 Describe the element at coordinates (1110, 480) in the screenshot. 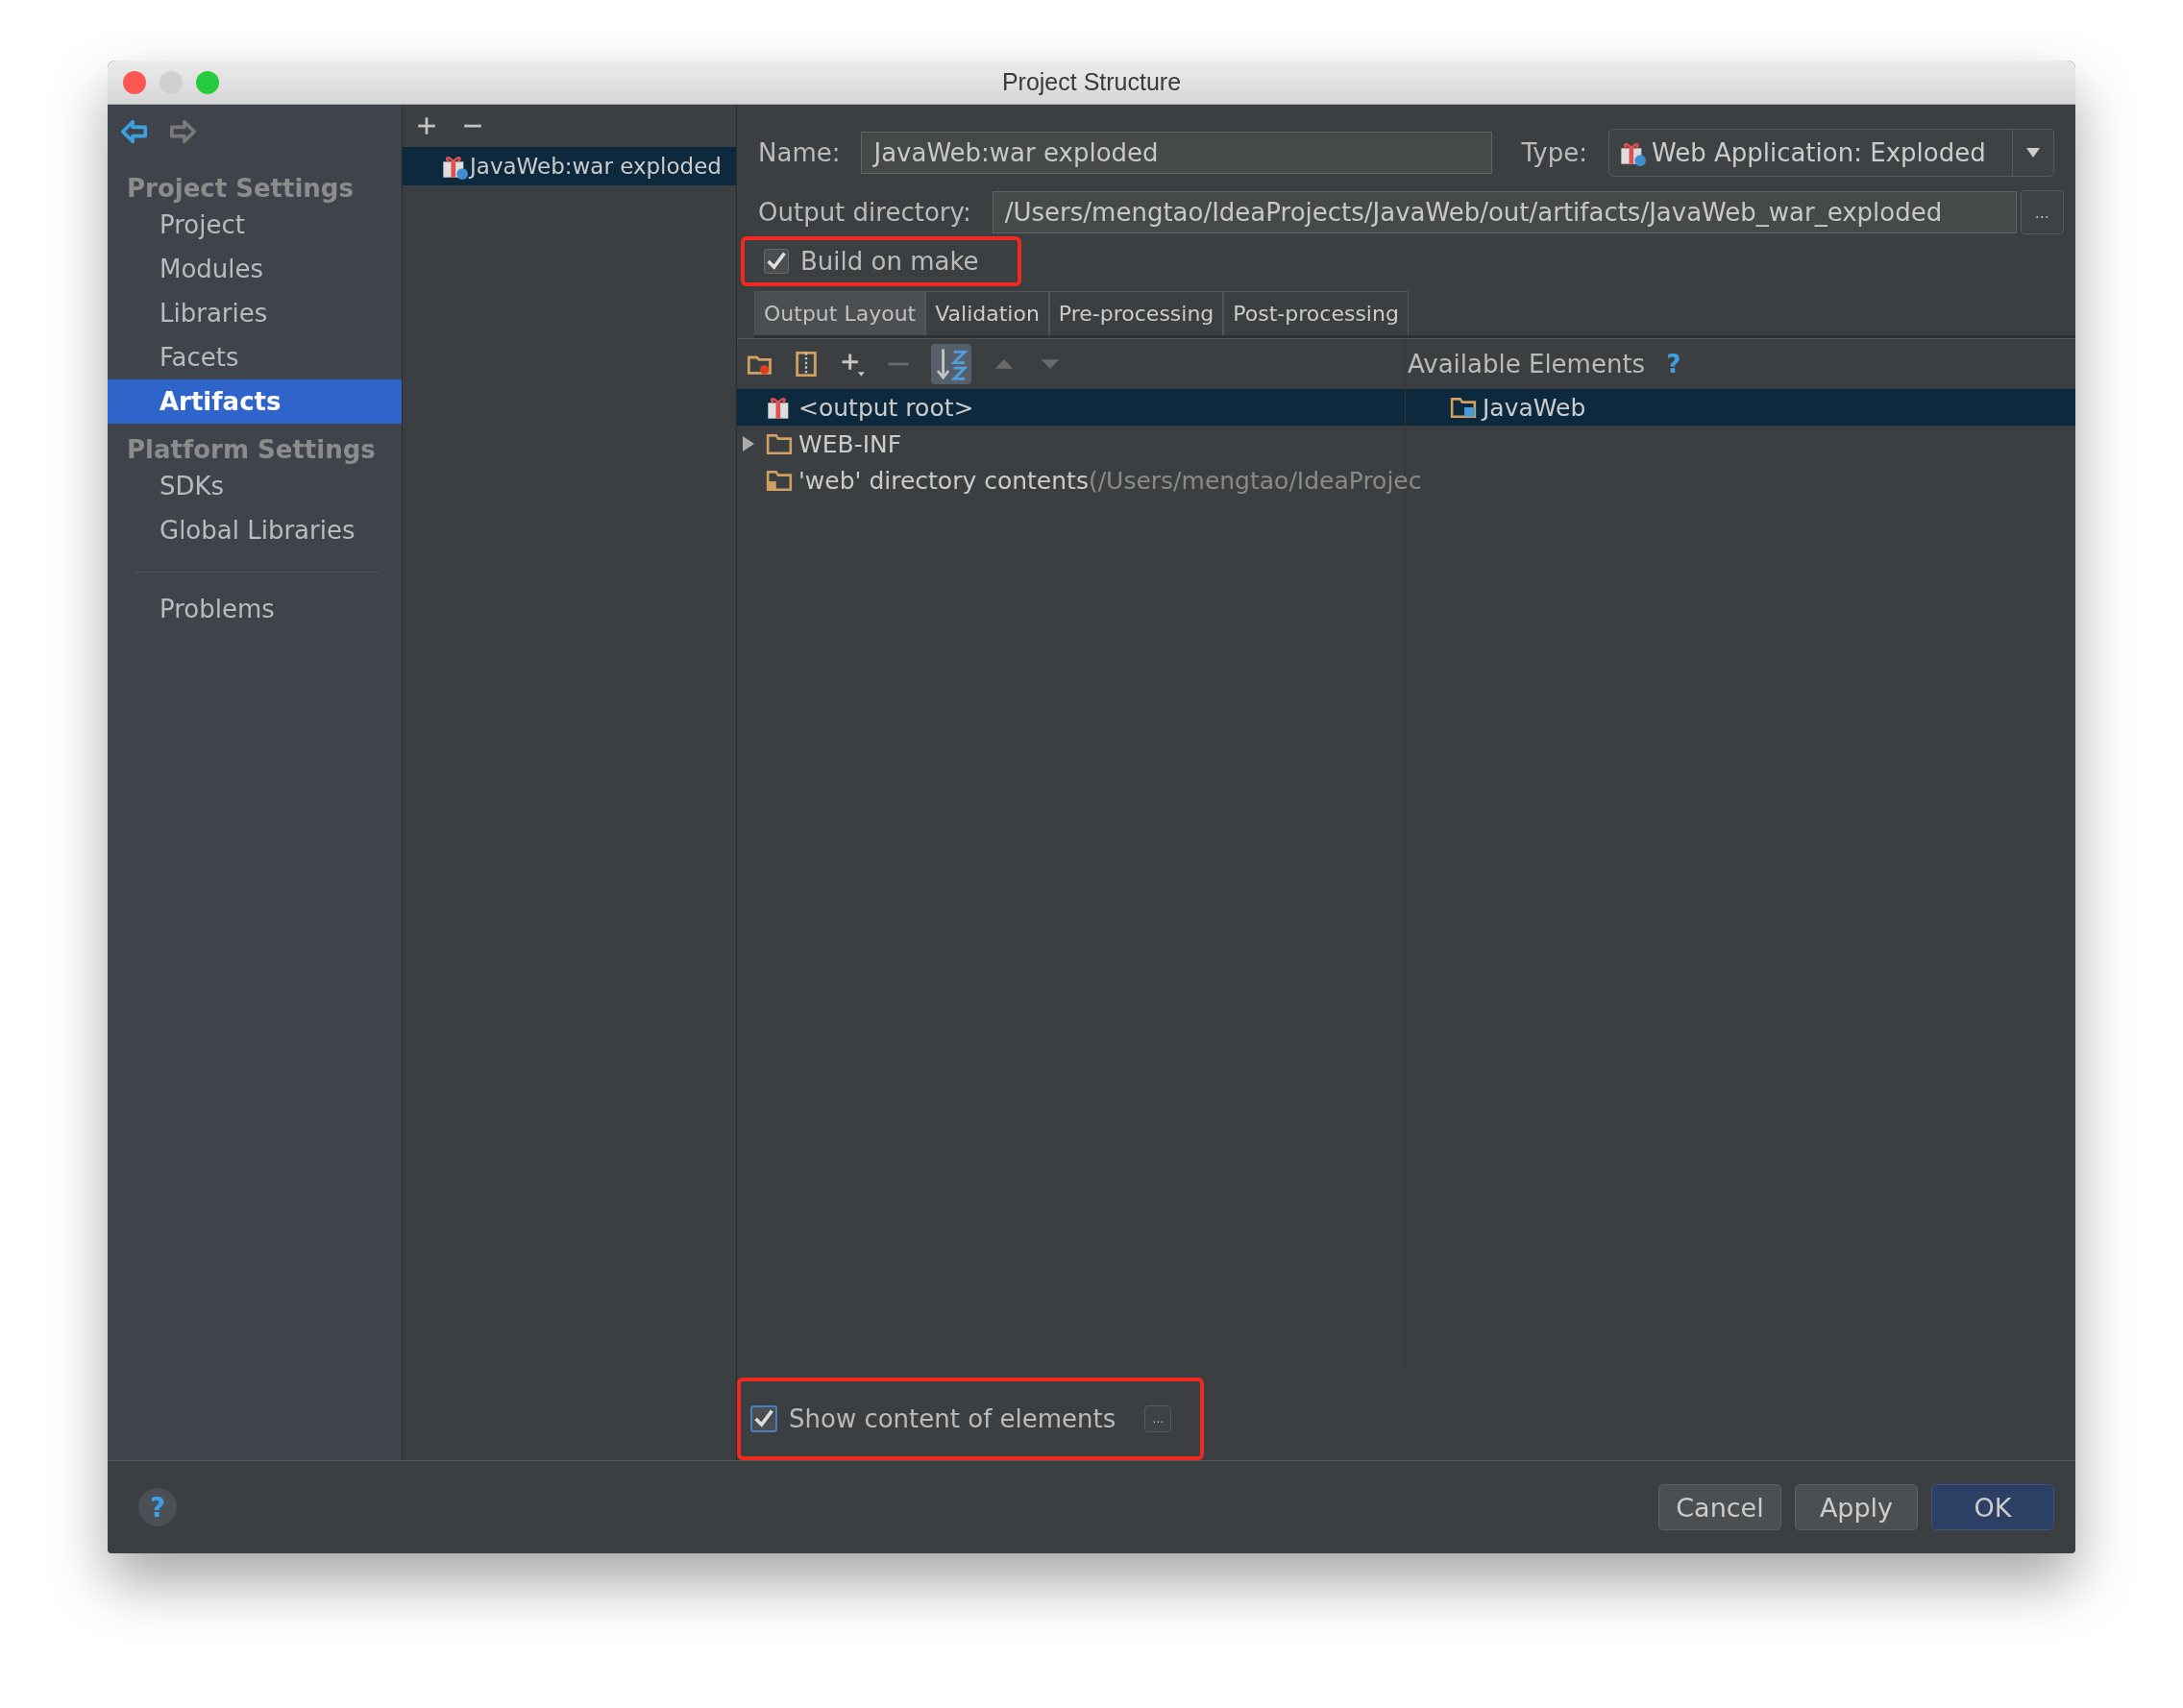

I see `tree-label: 'web' directory contents(/Users/mengtao/IdeaProjec` at that location.